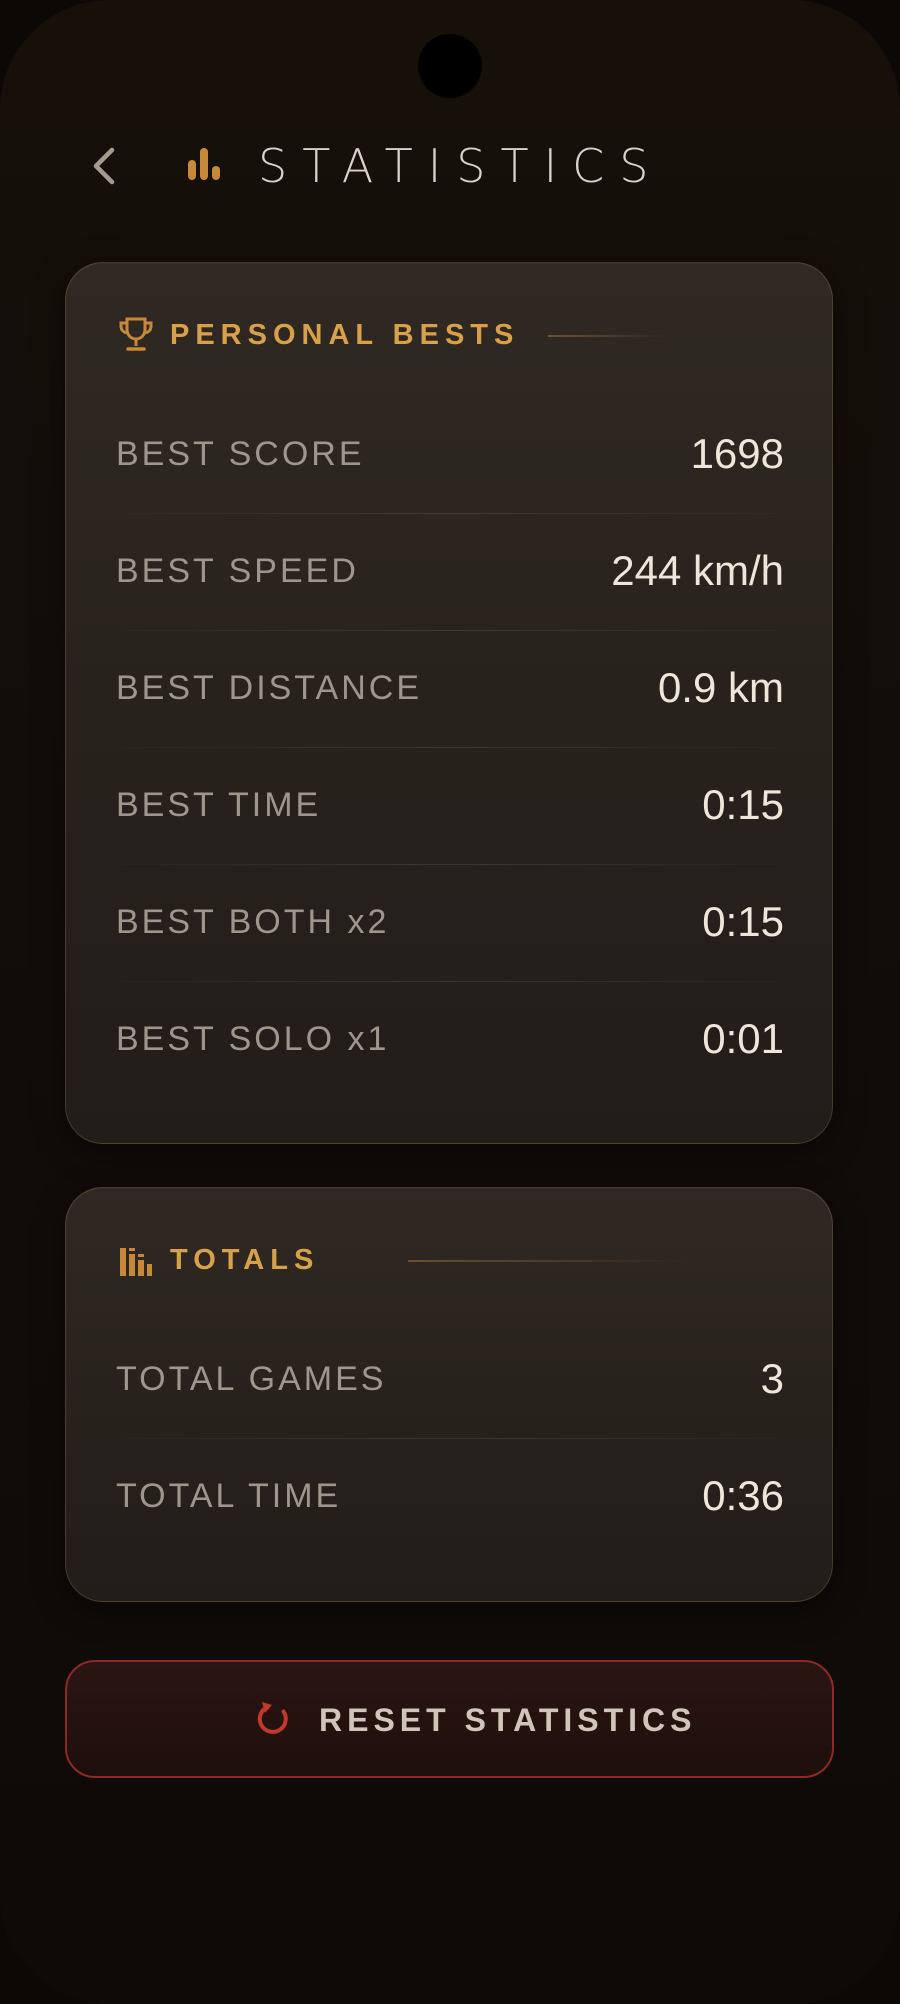  What do you see at coordinates (450, 1040) in the screenshot?
I see `stat-row-best-solo: BEST SOLO x1 0:01` at bounding box center [450, 1040].